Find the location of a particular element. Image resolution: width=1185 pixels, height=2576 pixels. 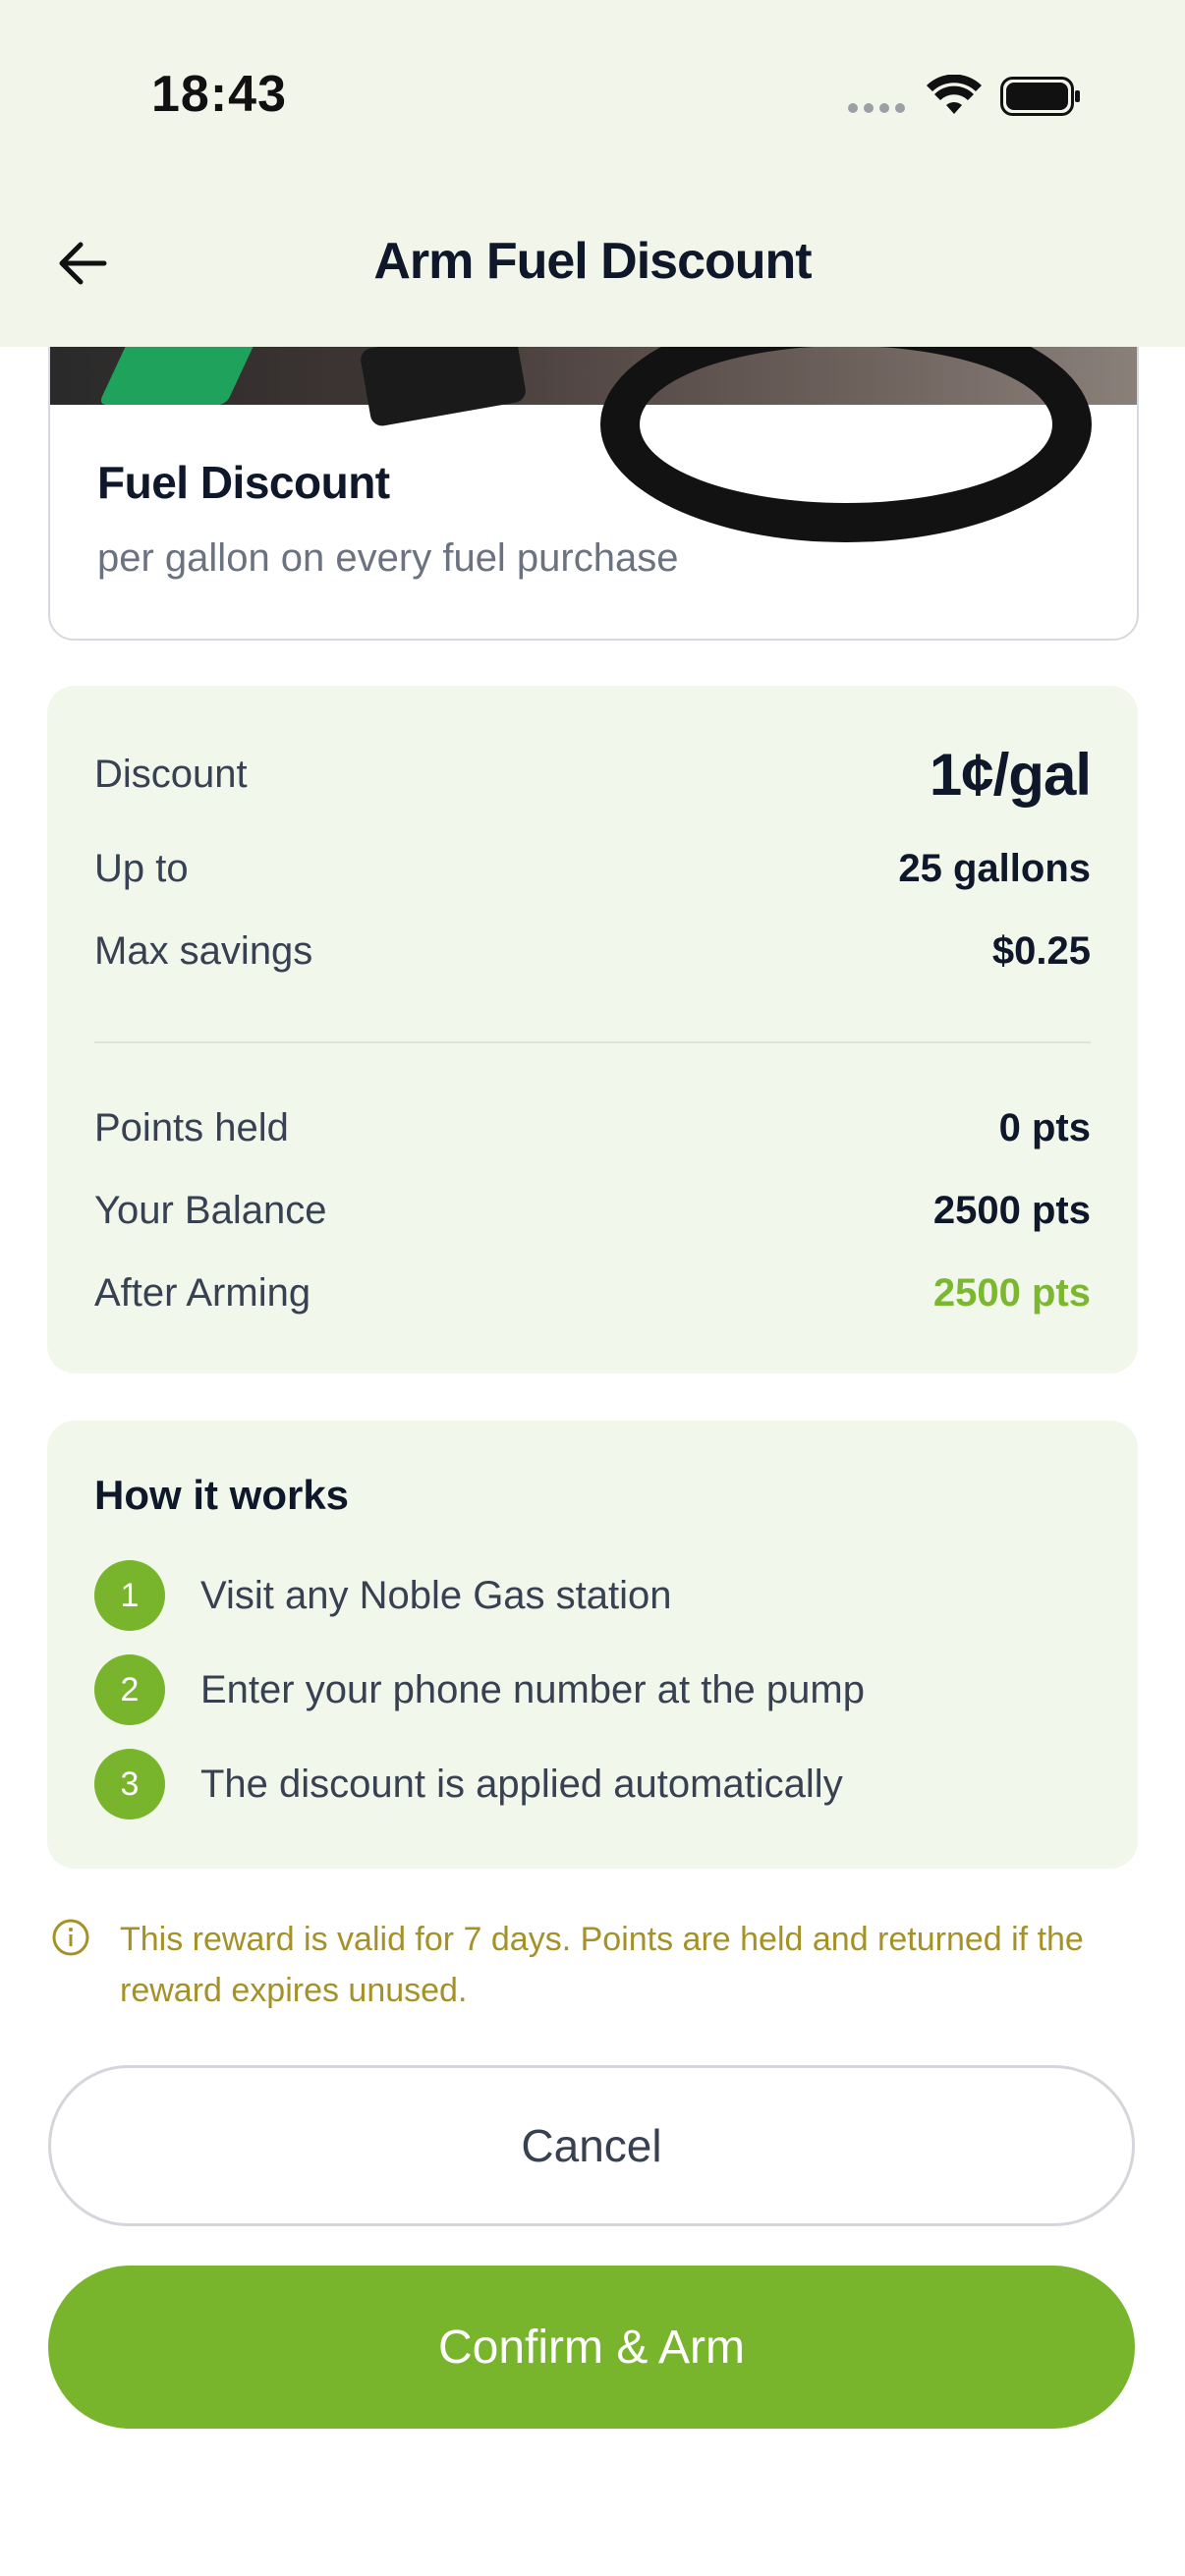

step-item: 1 Visit any Noble Gas station is located at coordinates (383, 1595).